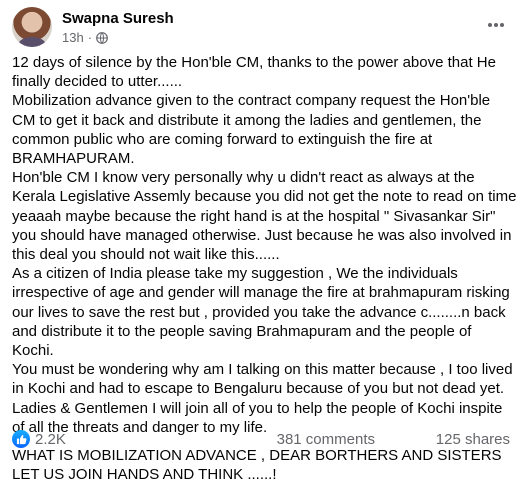 The height and width of the screenshot is (484, 522). Describe the element at coordinates (73, 38) in the screenshot. I see `post-timestamp: 13h` at that location.